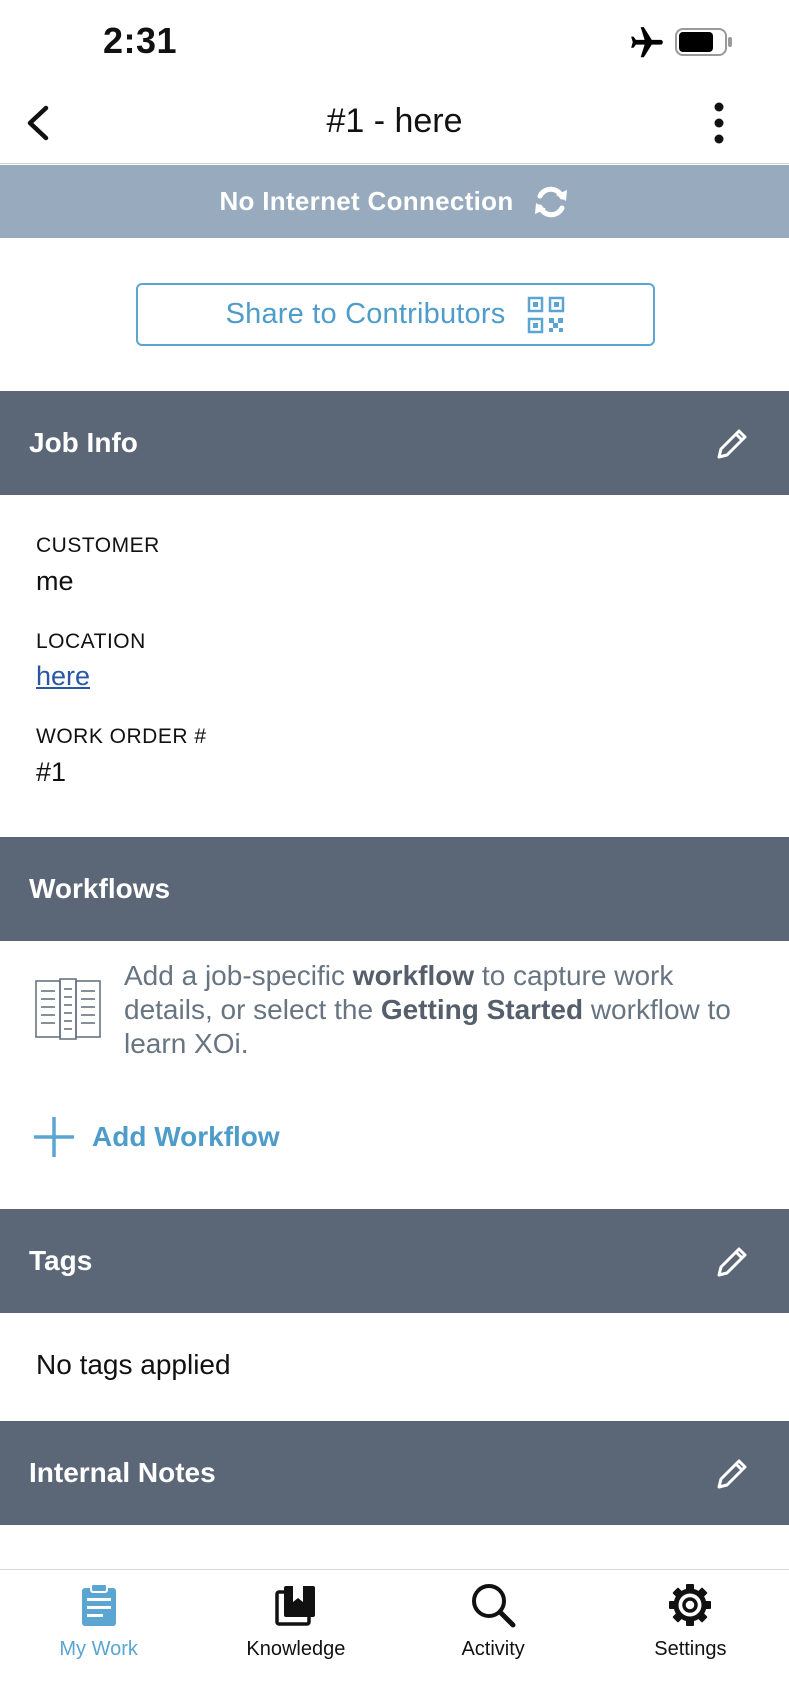 The image size is (789, 1689). I want to click on status-bar: 2:31, so click(394, 41).